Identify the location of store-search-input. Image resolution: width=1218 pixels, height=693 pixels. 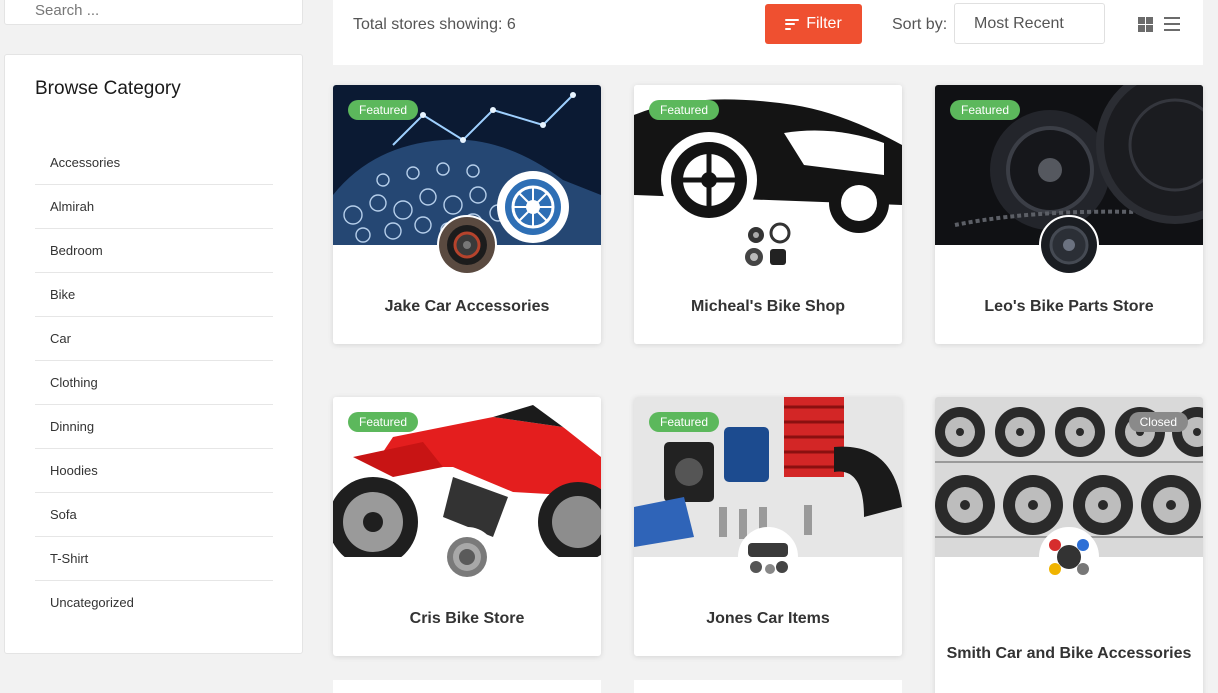
(155, 10).